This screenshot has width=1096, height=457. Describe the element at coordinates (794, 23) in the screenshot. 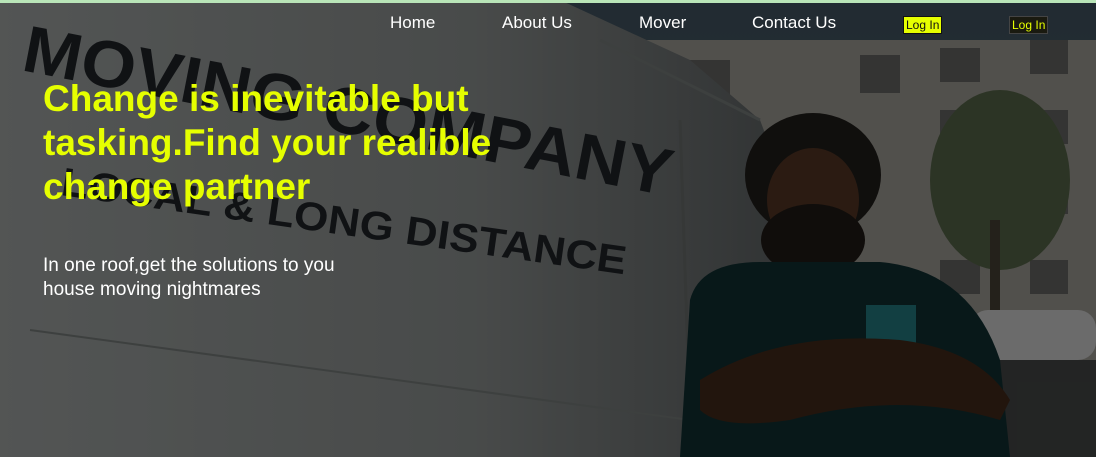

I see `nav-link-contact-us: Contact Us` at that location.